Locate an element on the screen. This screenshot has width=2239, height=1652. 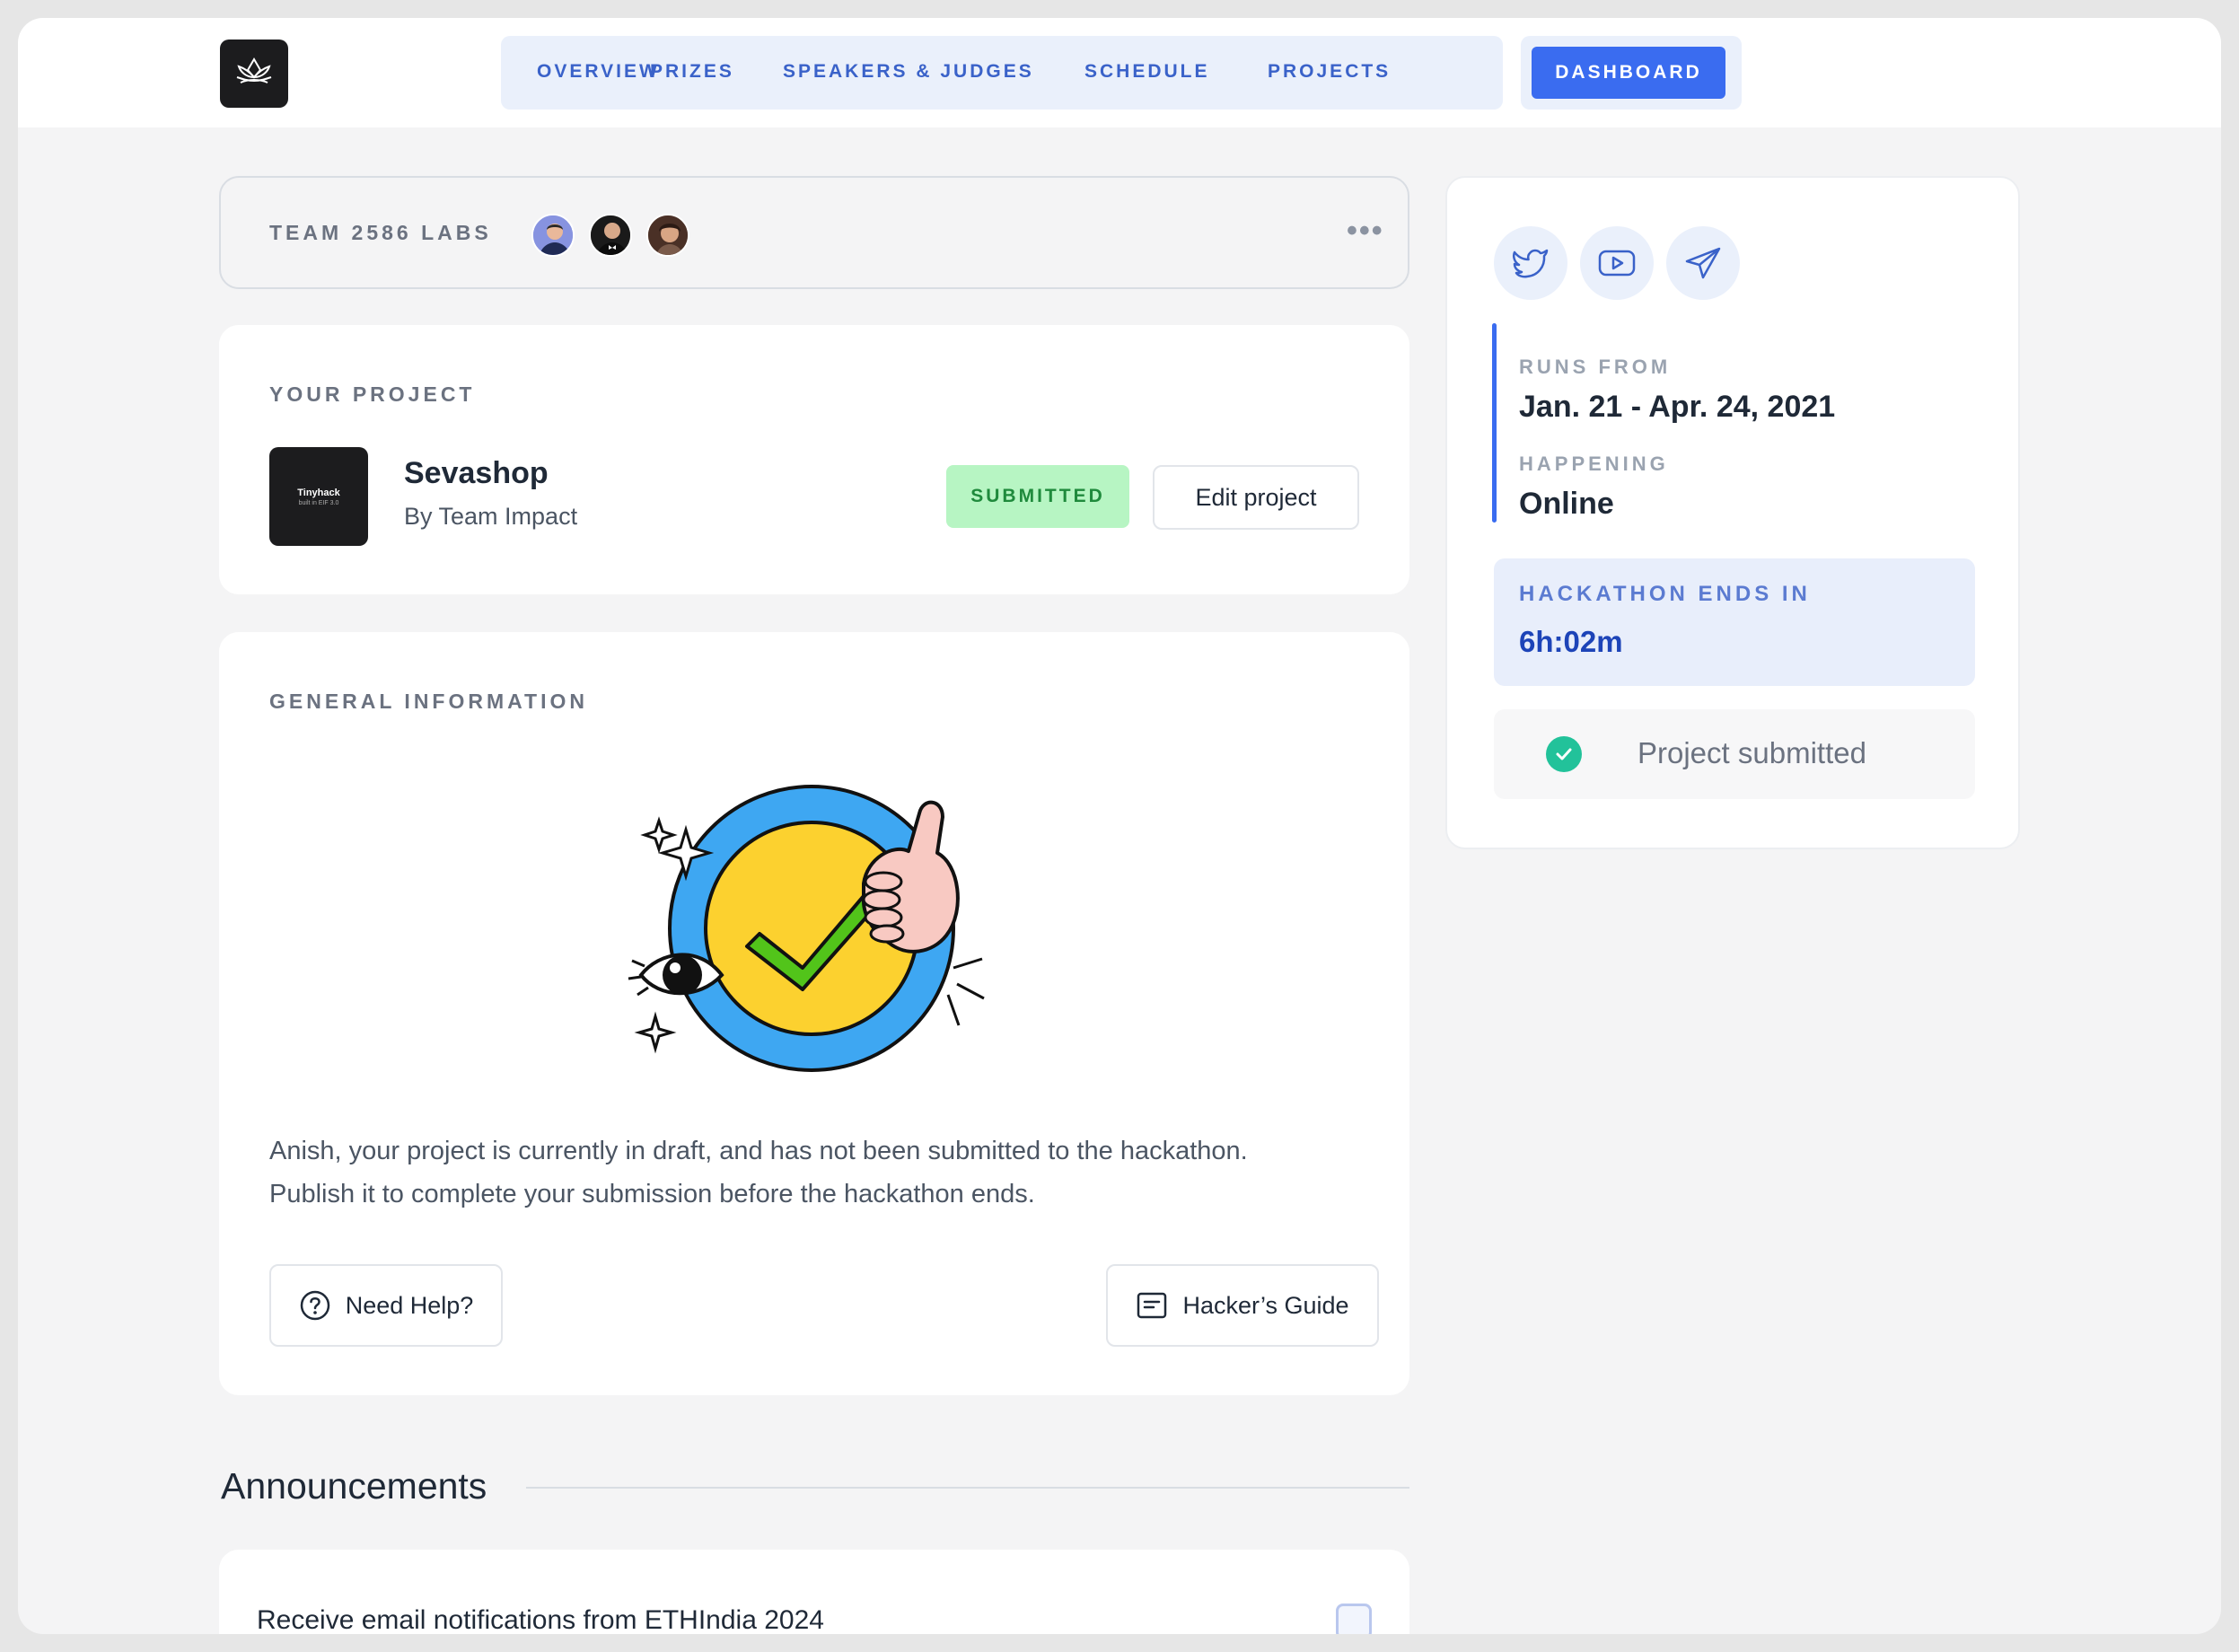
telegram-icon is located at coordinates (1703, 263).